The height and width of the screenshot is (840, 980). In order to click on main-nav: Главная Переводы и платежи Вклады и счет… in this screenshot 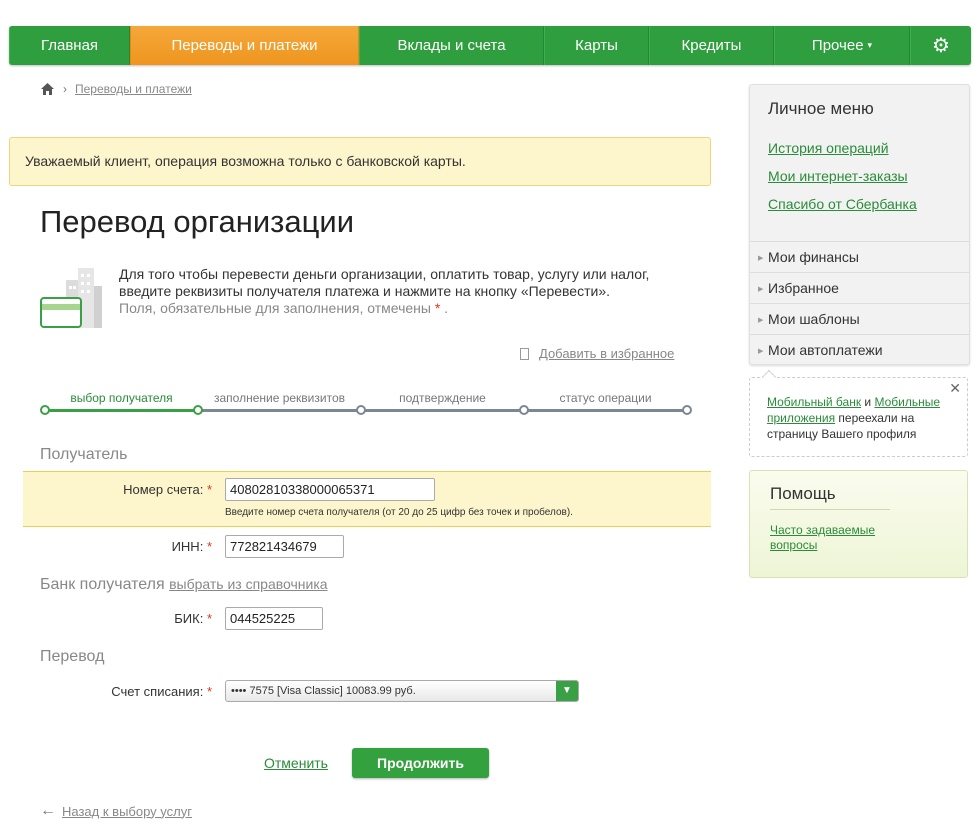, I will do `click(490, 45)`.